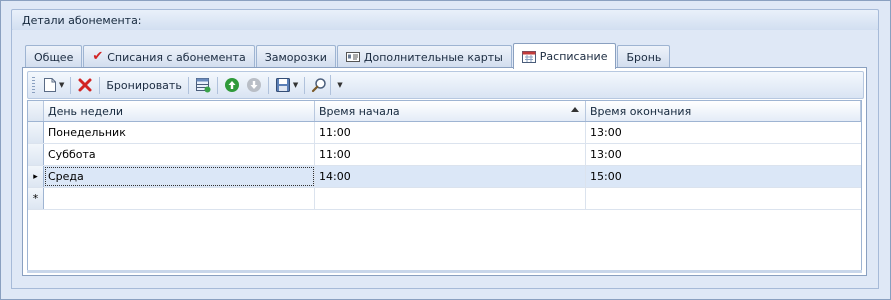 The width and height of the screenshot is (891, 300). I want to click on header-indicator-cell, so click(36, 111).